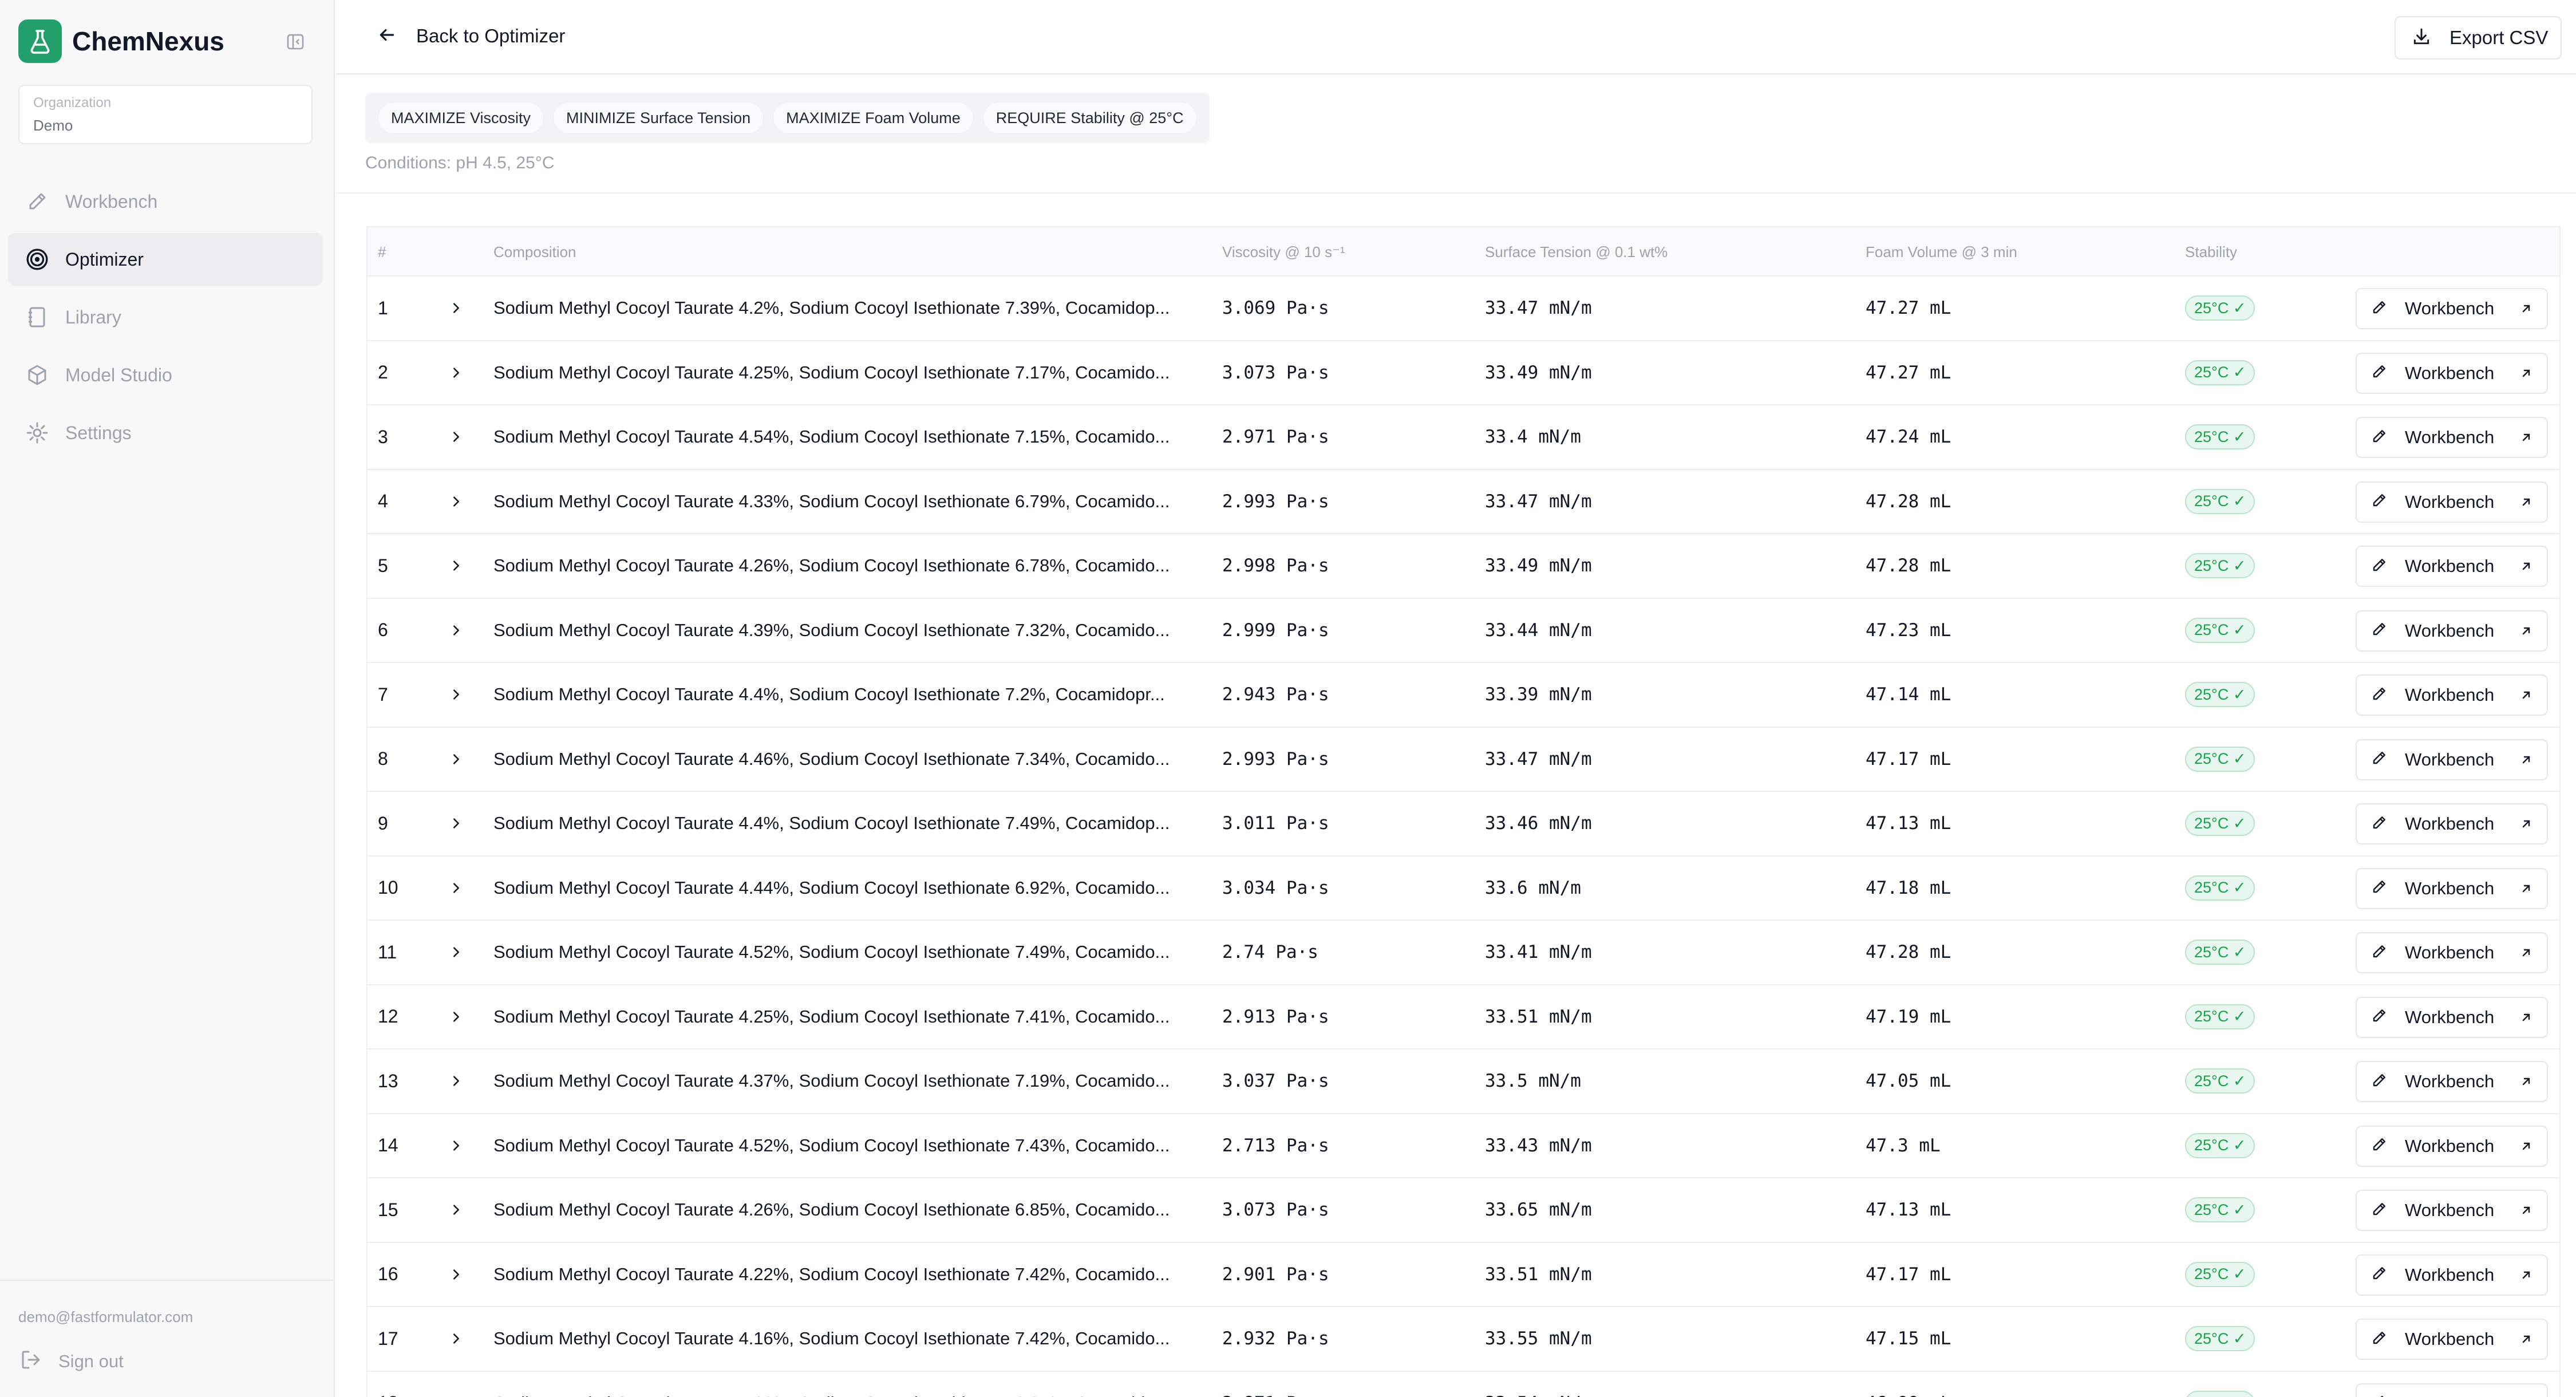 This screenshot has width=2576, height=1397. Describe the element at coordinates (387, 951) in the screenshot. I see `row-number: 11` at that location.